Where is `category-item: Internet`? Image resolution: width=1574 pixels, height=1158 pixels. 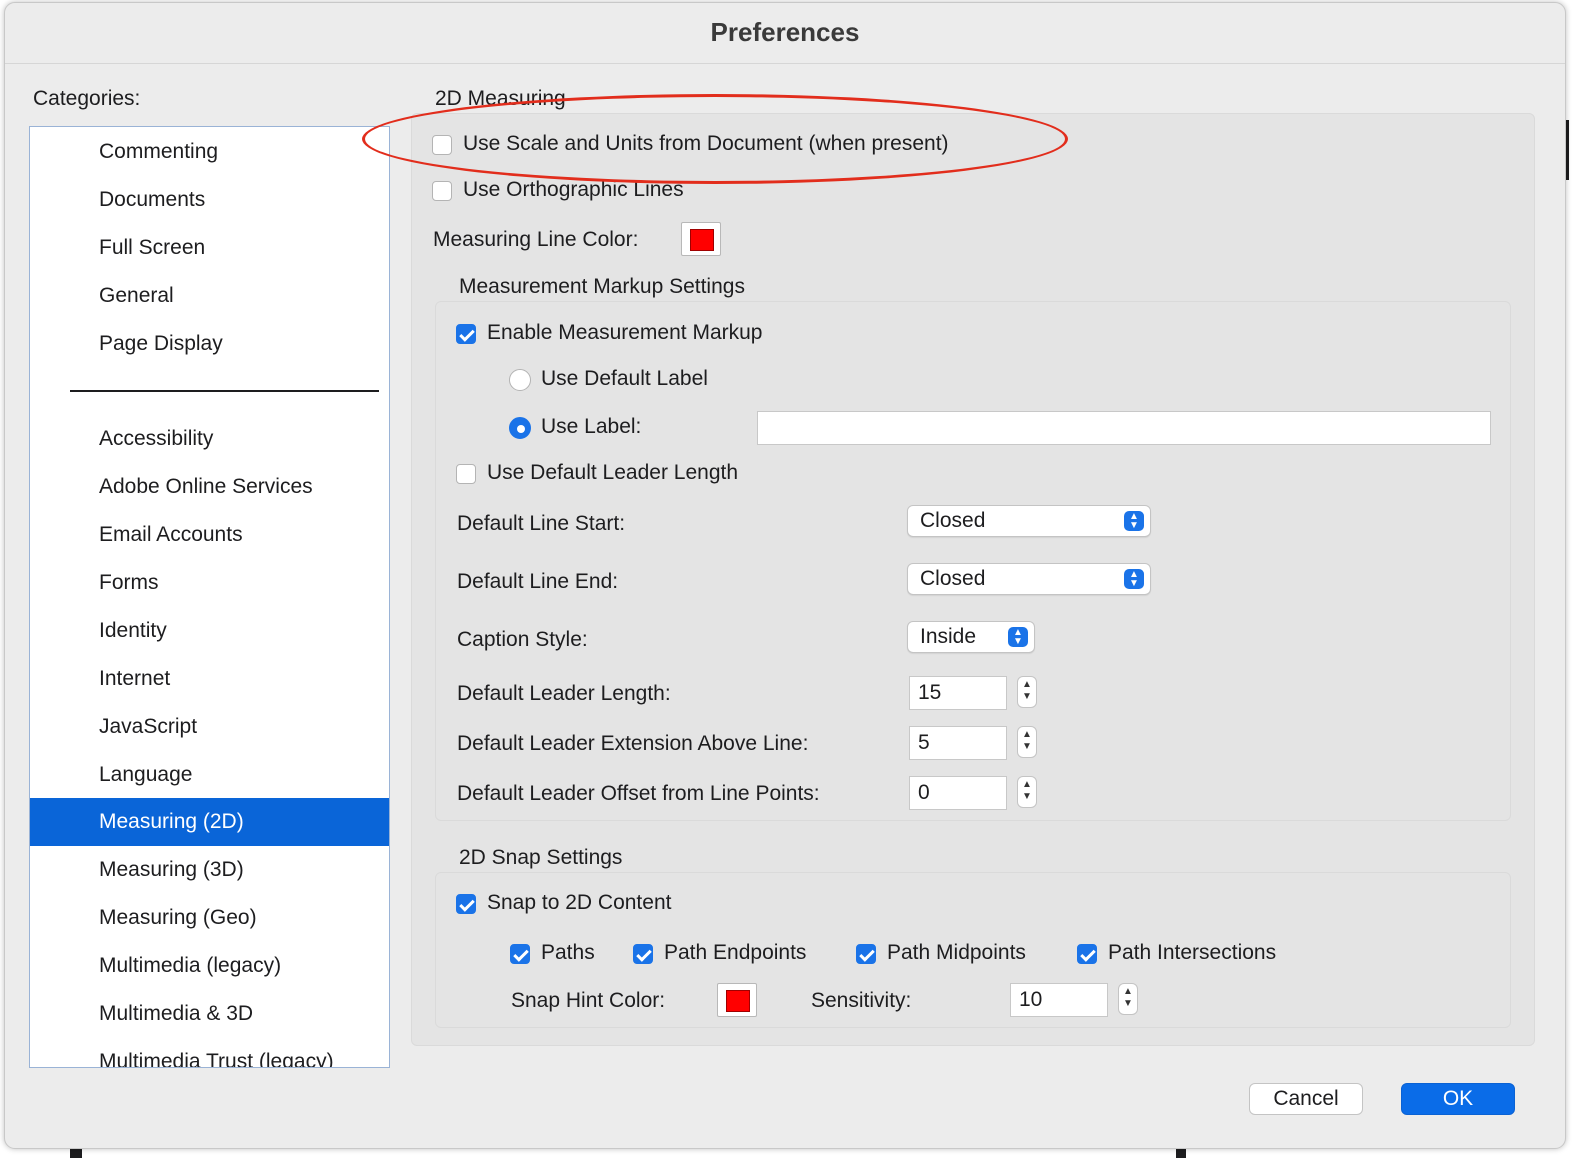
category-item: Internet is located at coordinates (209, 679).